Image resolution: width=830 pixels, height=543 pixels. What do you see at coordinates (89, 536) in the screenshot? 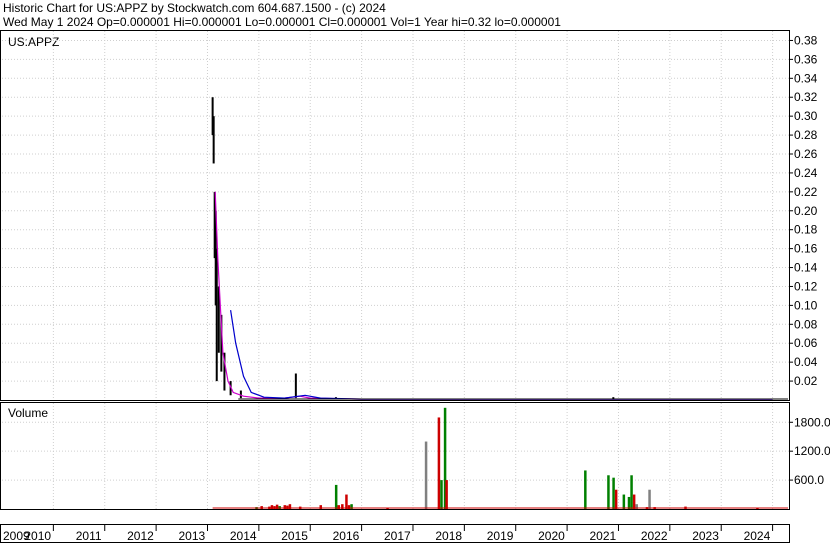
I see `date-tick-label: 2011` at bounding box center [89, 536].